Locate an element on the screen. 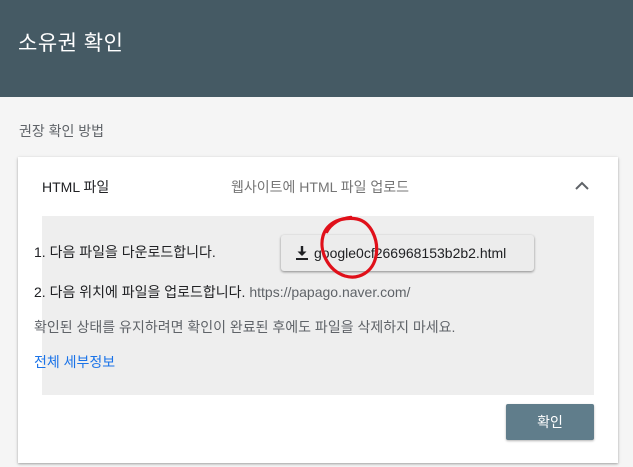 The width and height of the screenshot is (633, 467). full-details-link: 전체 세부정보 is located at coordinates (74, 362).